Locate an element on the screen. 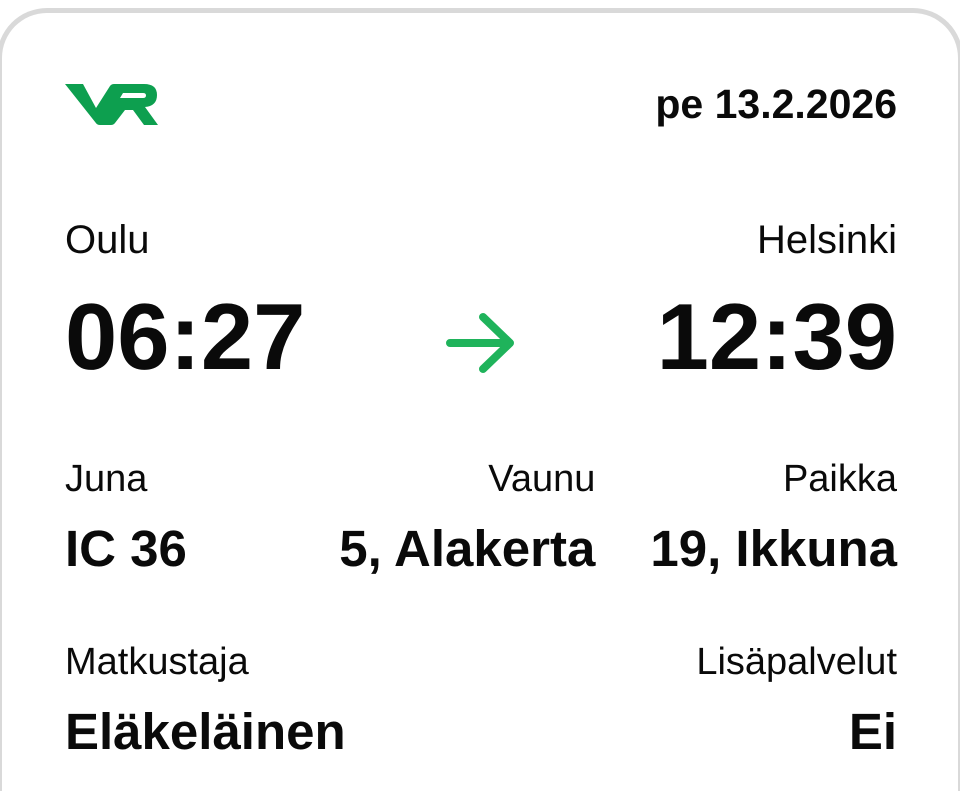 The width and height of the screenshot is (960, 791). field-value: Ei is located at coordinates (872, 732).